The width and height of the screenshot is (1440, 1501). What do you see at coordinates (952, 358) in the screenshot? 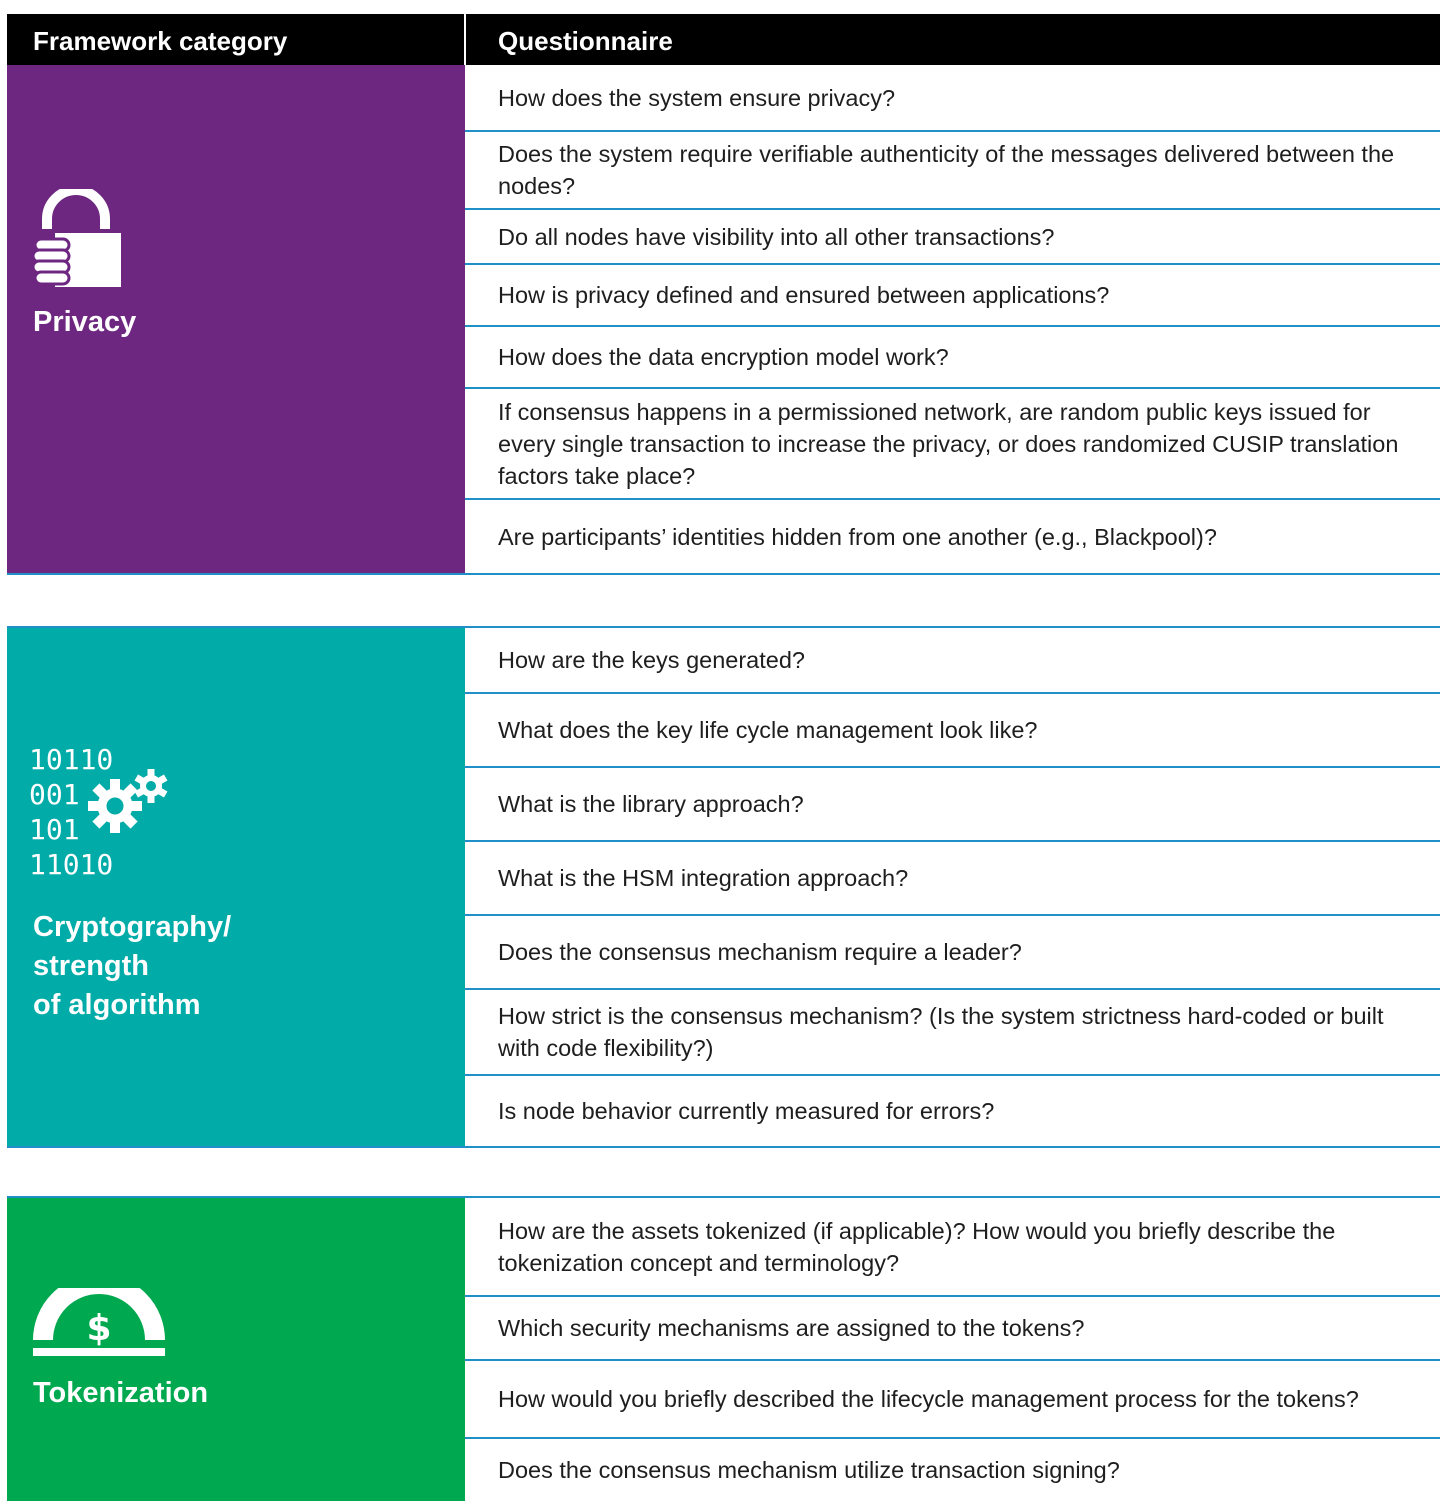
I see `question-row: How does the data encryption model work?` at bounding box center [952, 358].